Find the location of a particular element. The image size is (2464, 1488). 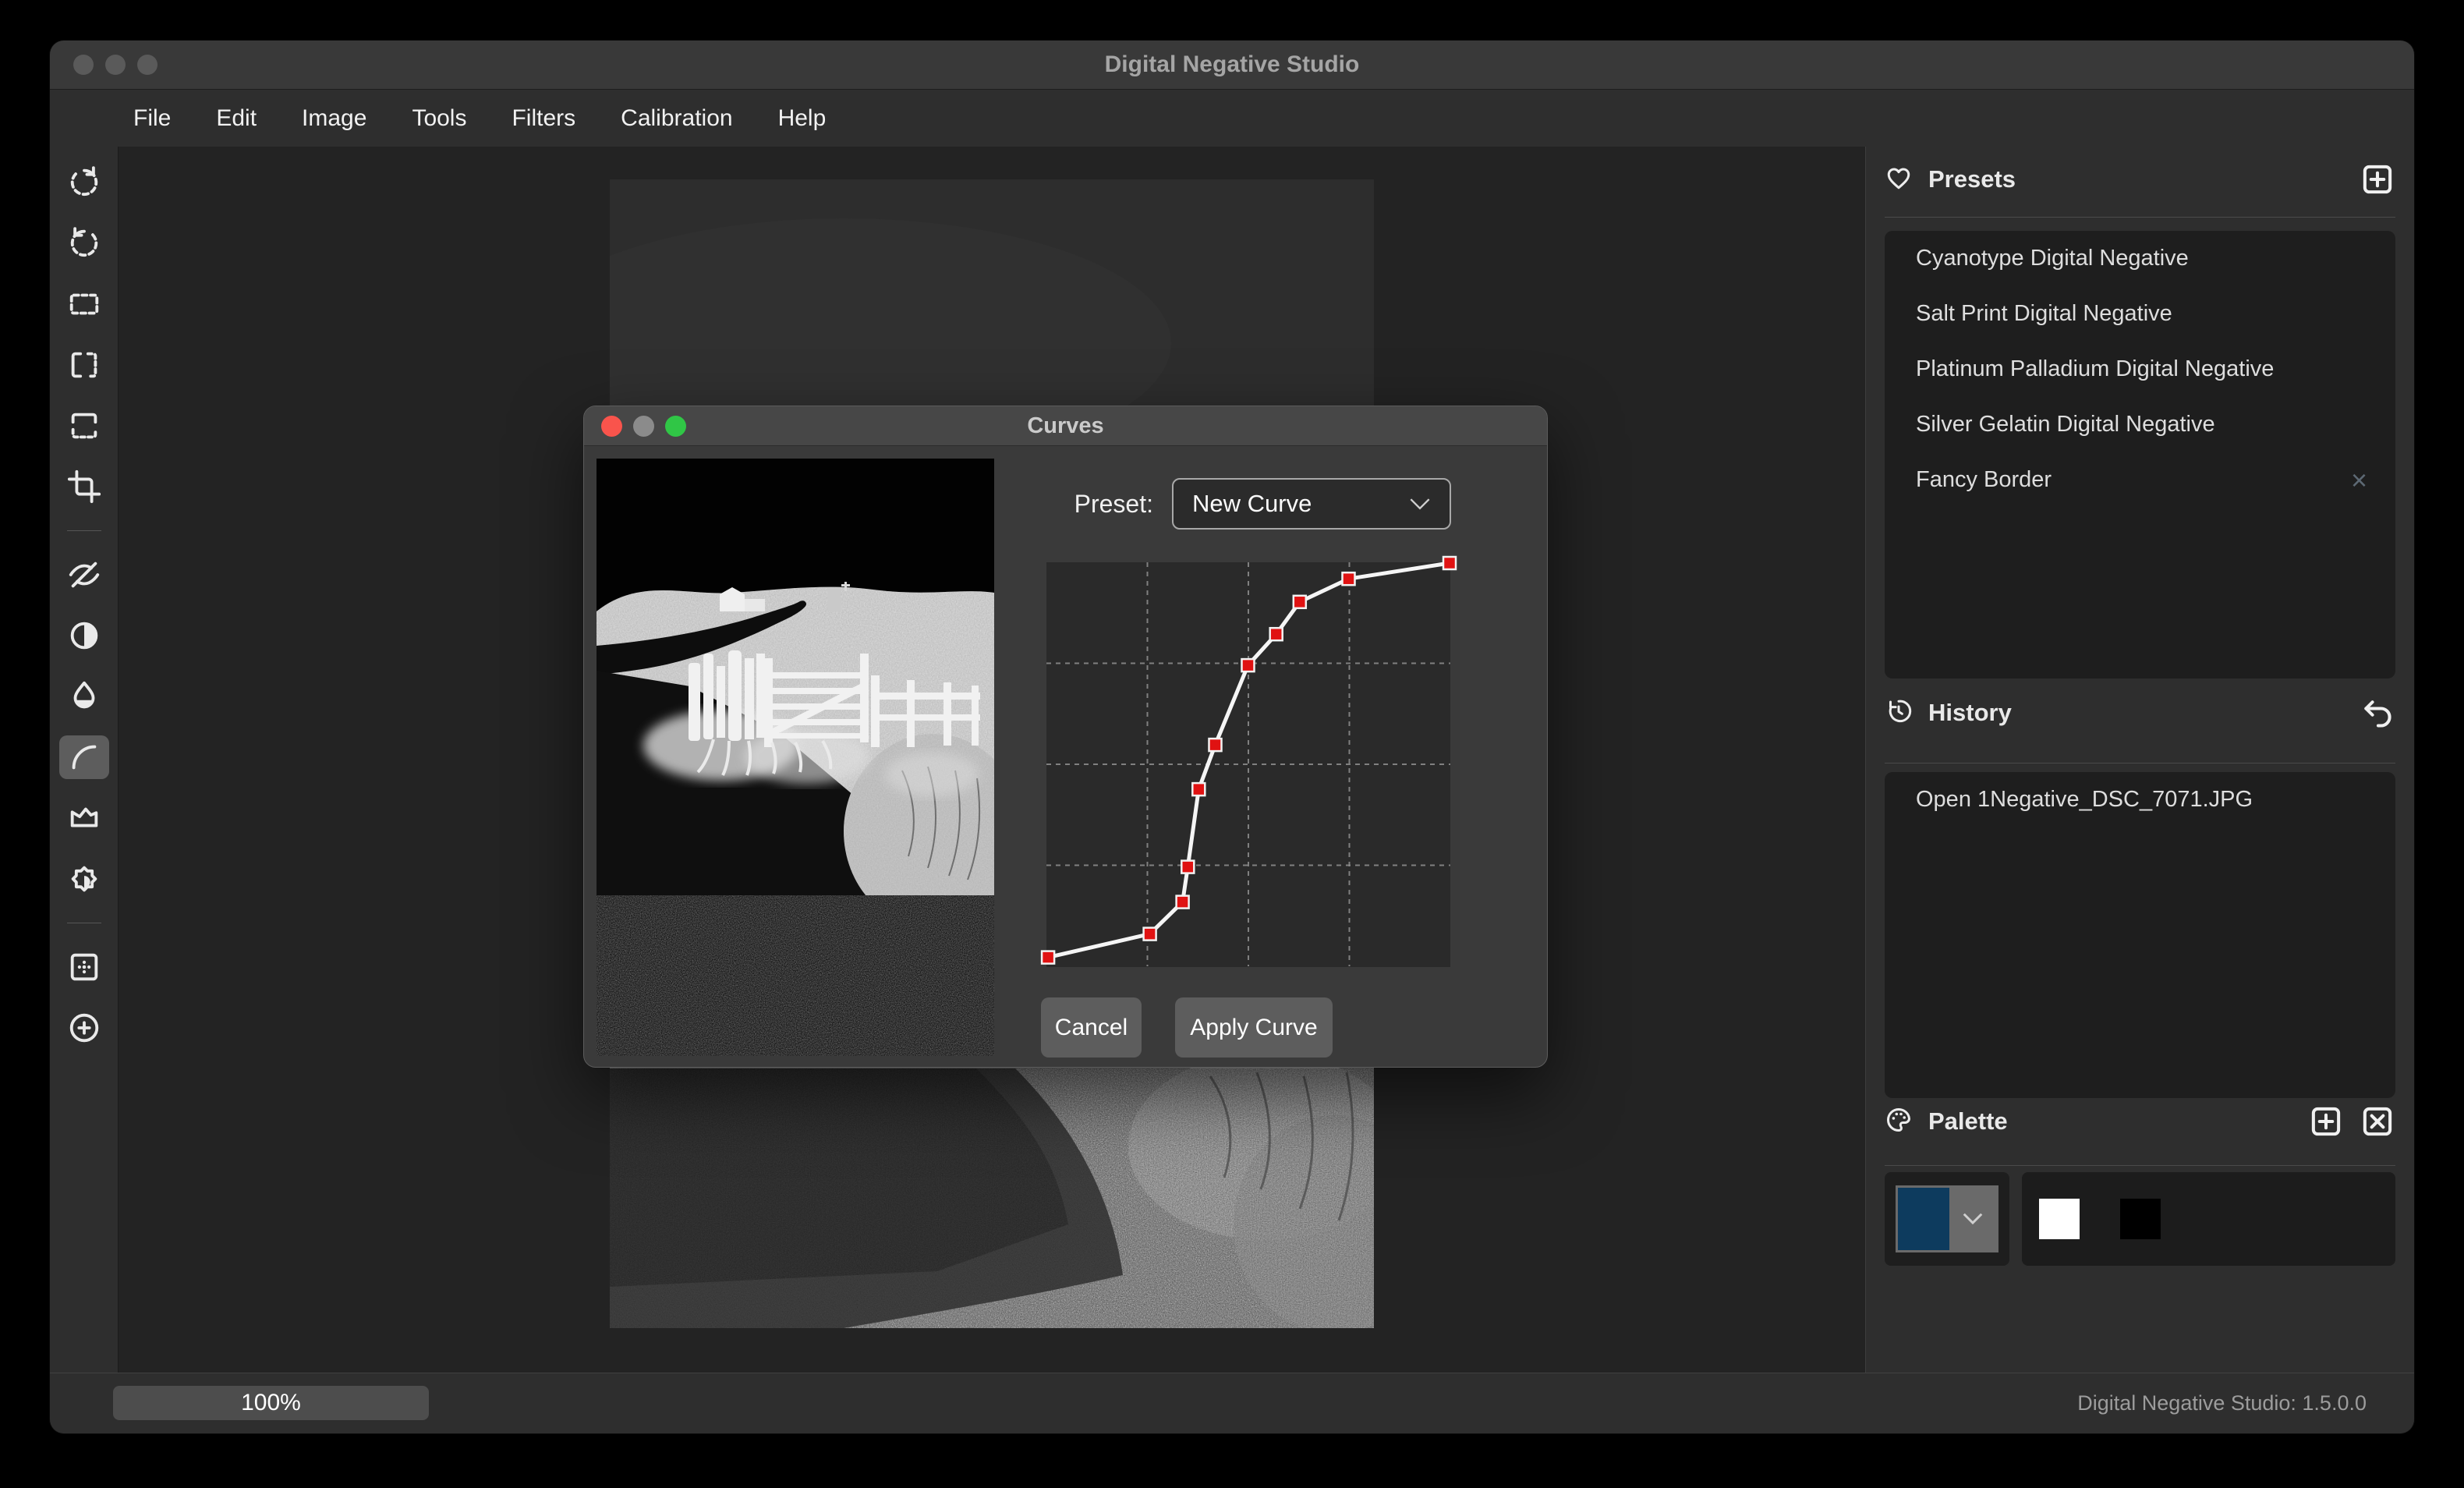

add-color-button is located at coordinates (2326, 1122).